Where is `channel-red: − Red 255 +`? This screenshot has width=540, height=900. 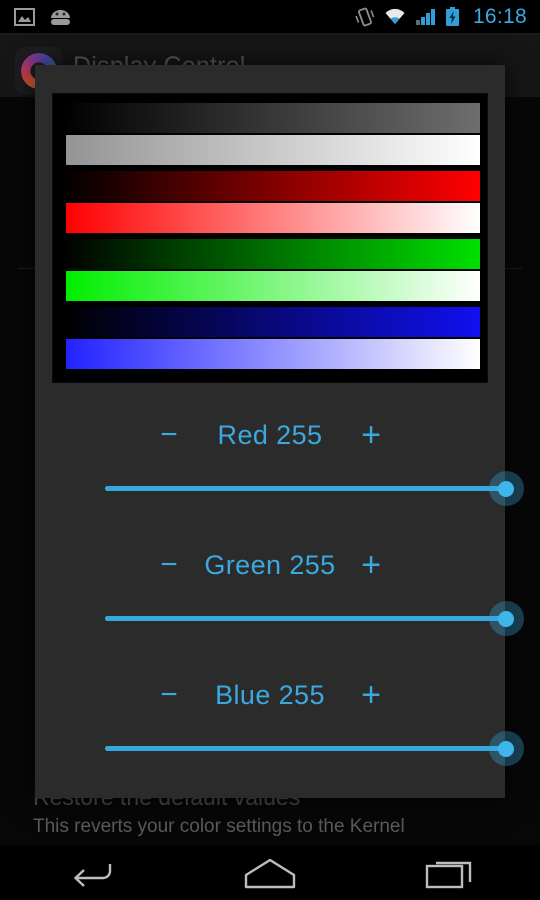
channel-red: − Red 255 + is located at coordinates (279, 457).